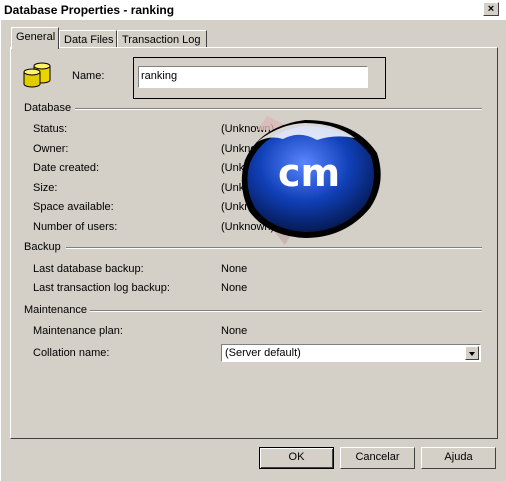  Describe the element at coordinates (71, 353) in the screenshot. I see `collation-name-label: Collation name:` at that location.